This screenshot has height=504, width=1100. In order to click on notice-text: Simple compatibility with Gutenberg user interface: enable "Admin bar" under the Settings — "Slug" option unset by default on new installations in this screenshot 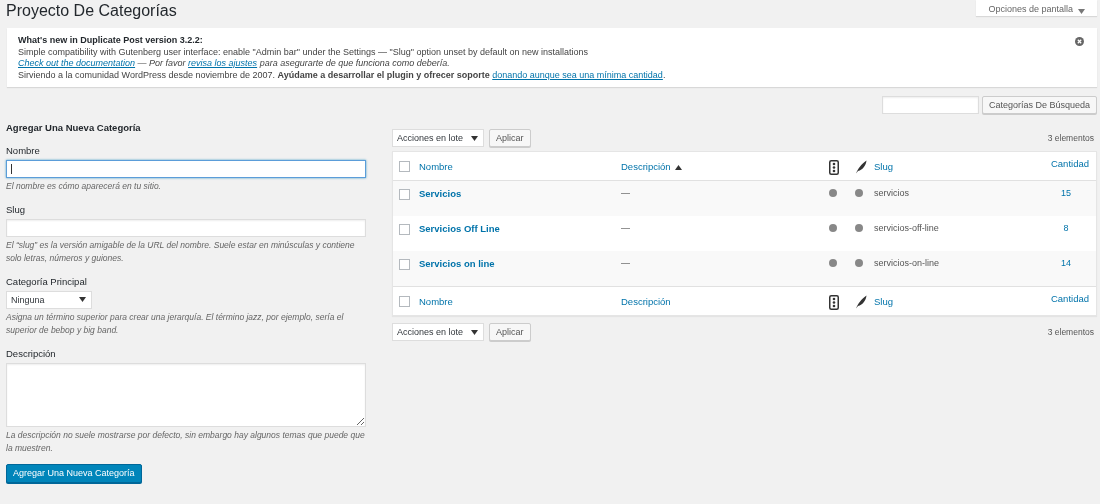, I will do `click(303, 52)`.